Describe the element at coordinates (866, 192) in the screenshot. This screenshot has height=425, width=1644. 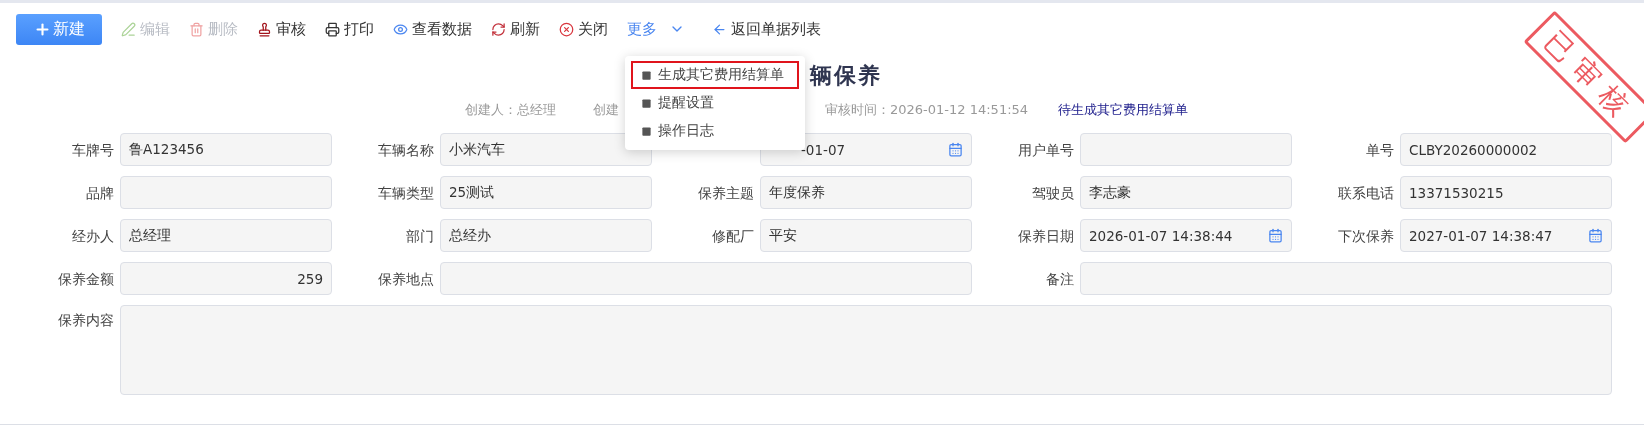
I see `input-field: 年度保养` at that location.